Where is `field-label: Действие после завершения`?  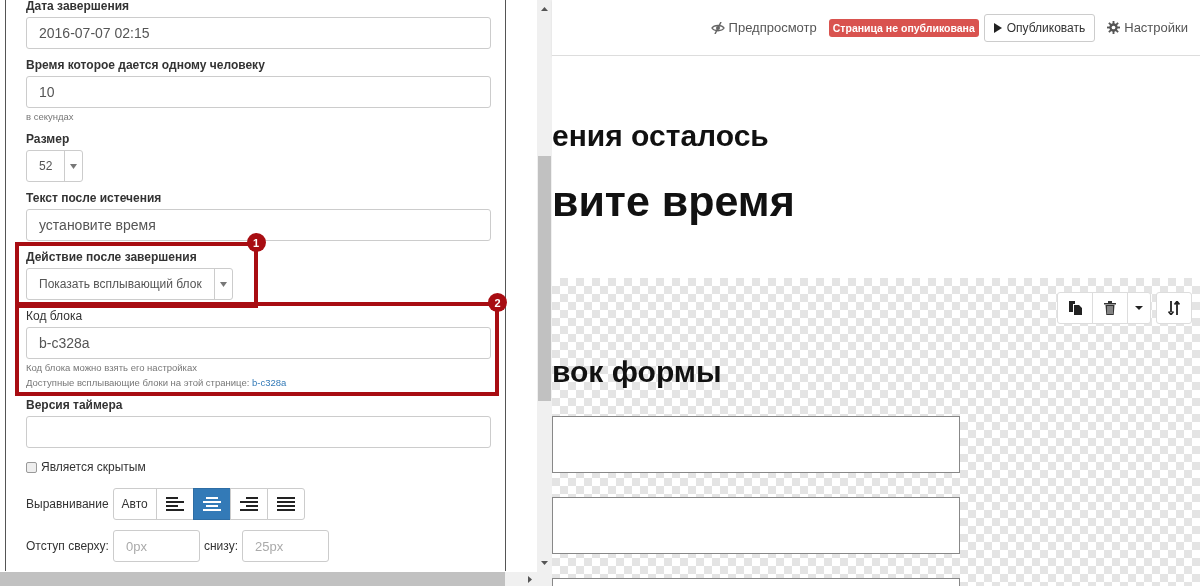 field-label: Действие после завершения is located at coordinates (112, 257).